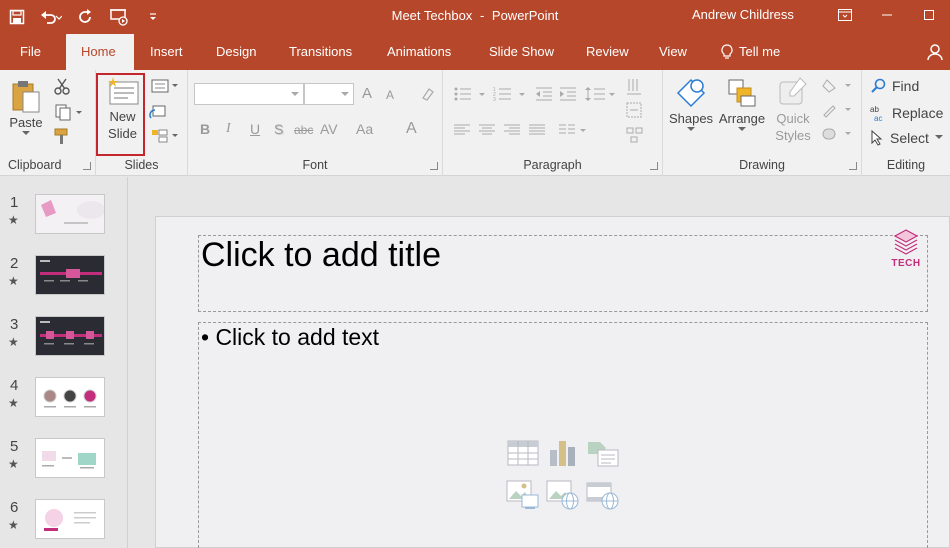  What do you see at coordinates (635, 135) in the screenshot?
I see `convert-to-smartart-icon` at bounding box center [635, 135].